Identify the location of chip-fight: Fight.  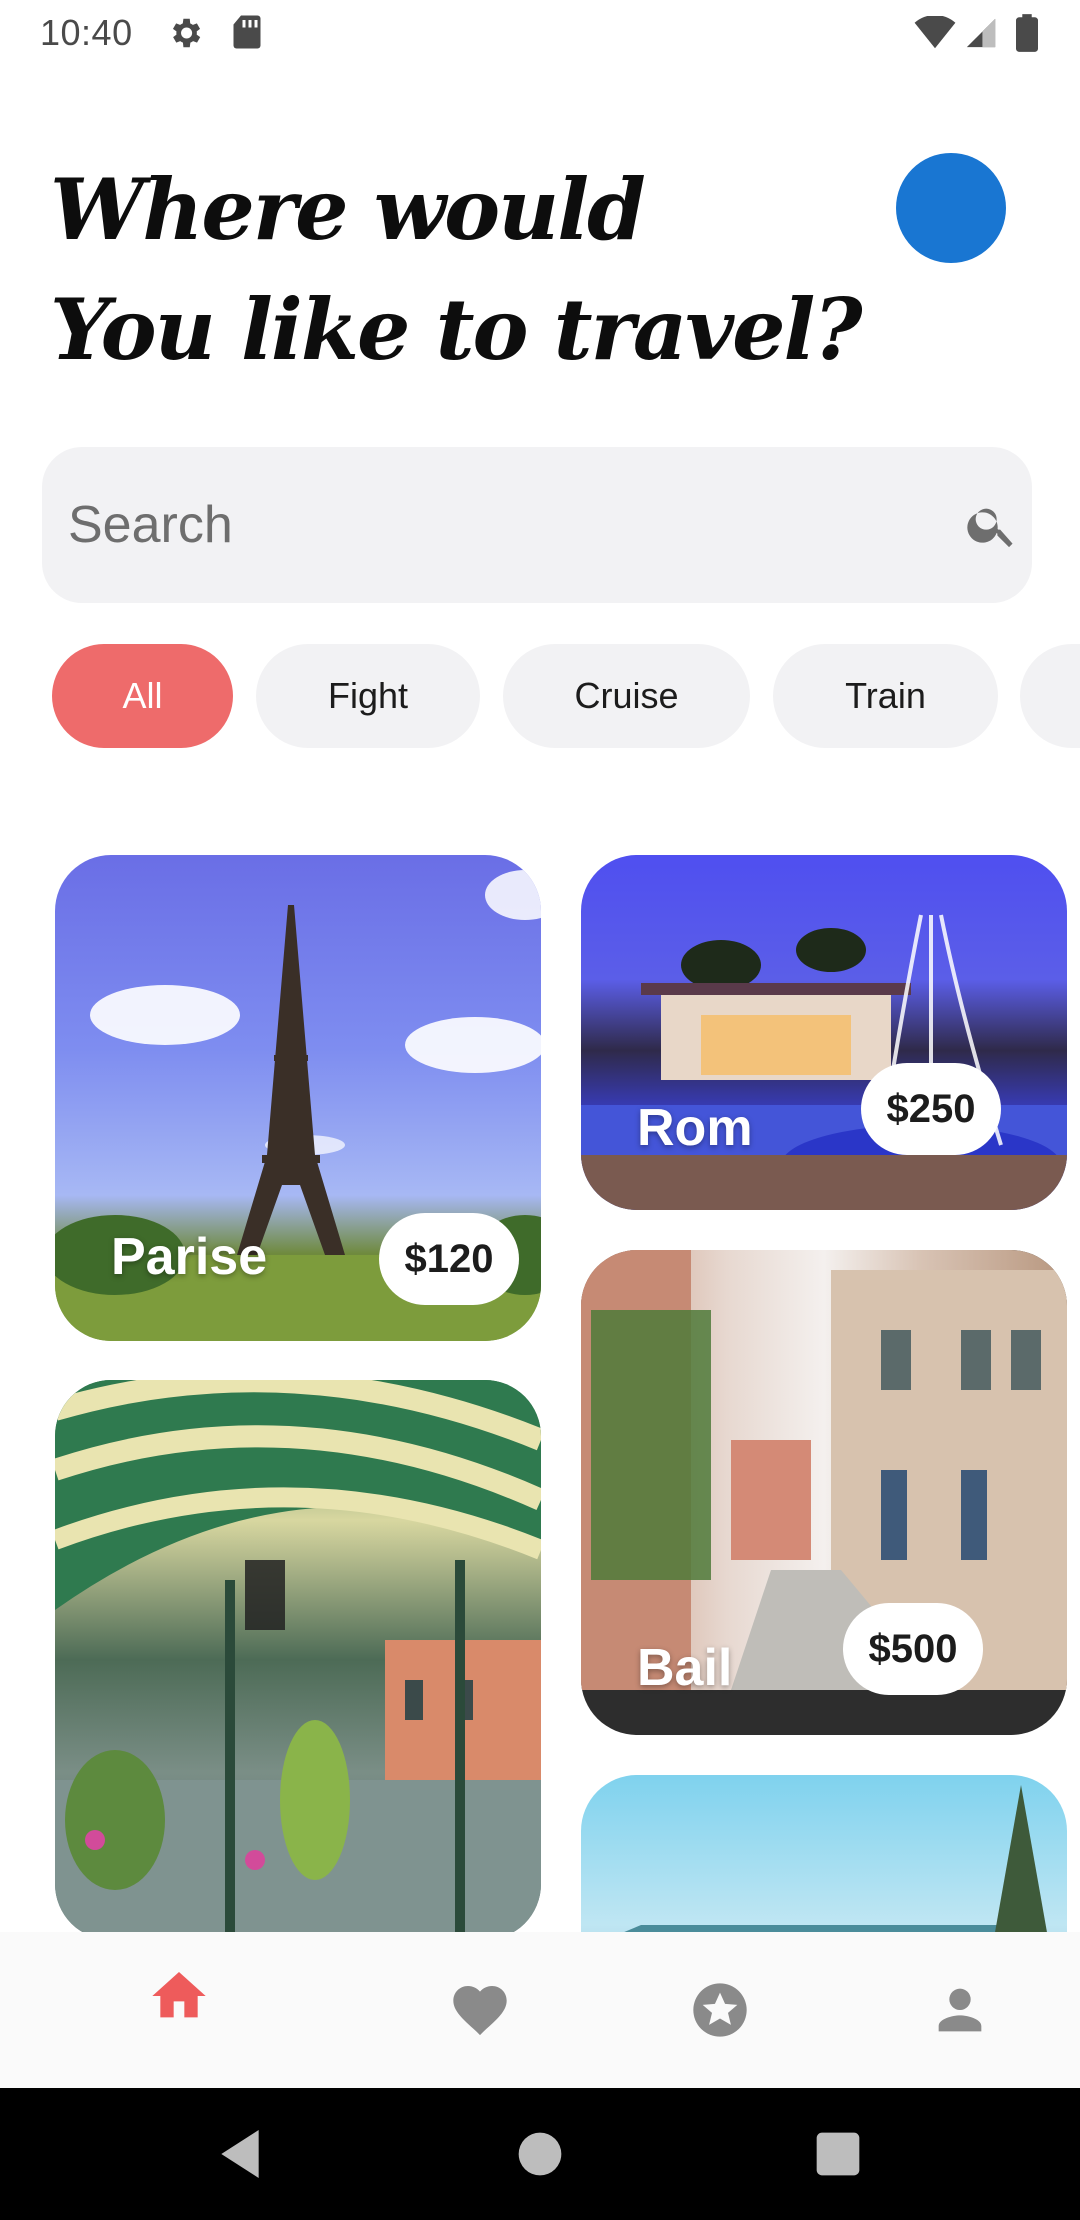
(368, 696).